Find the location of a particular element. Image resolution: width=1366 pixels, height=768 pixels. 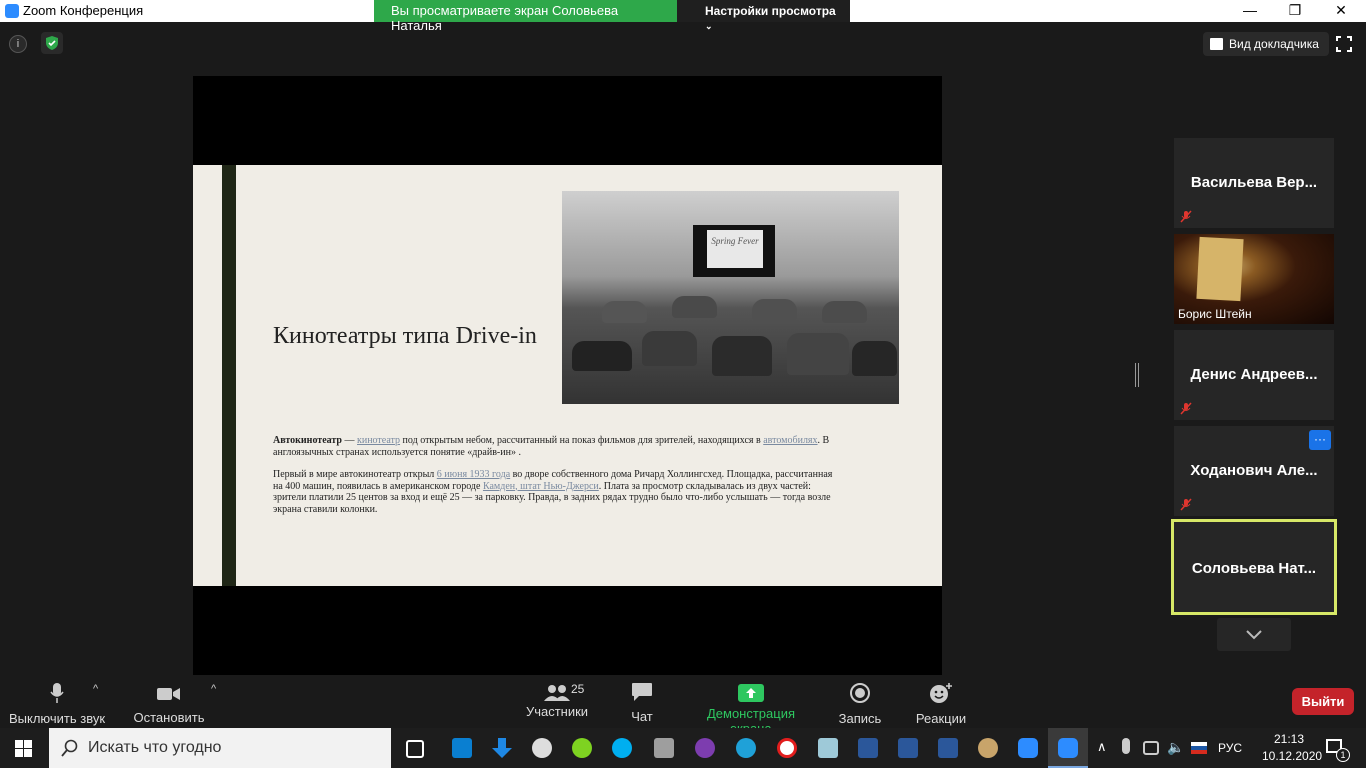

more-options-button: ··· is located at coordinates (1320, 440).